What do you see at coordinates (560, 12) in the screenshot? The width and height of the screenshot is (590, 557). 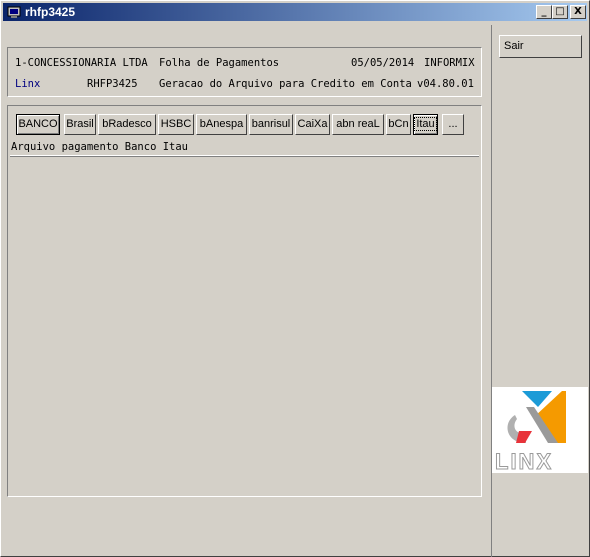 I see `maximize-button: □` at bounding box center [560, 12].